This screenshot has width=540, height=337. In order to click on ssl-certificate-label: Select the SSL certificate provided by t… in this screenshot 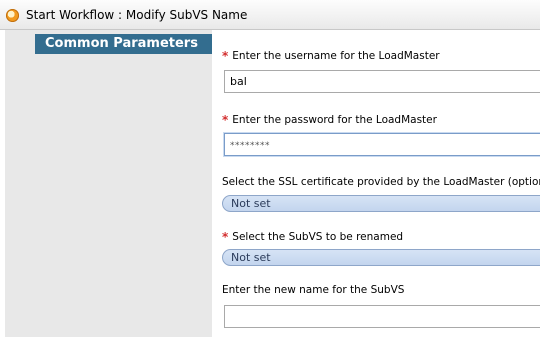, I will do `click(381, 182)`.